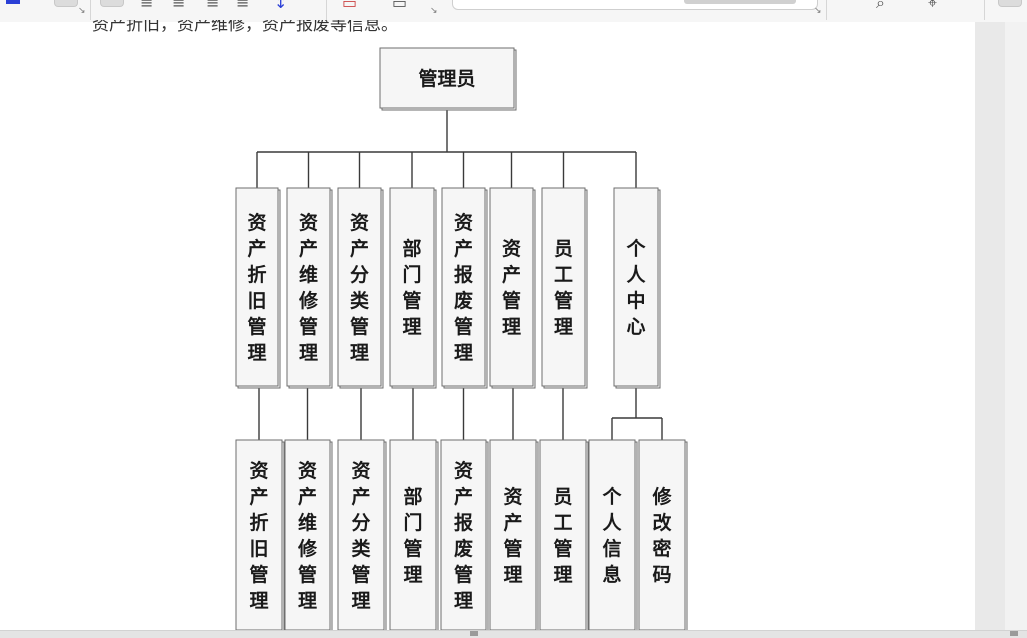  Describe the element at coordinates (474, 633) in the screenshot. I see `page-view-icon` at that location.